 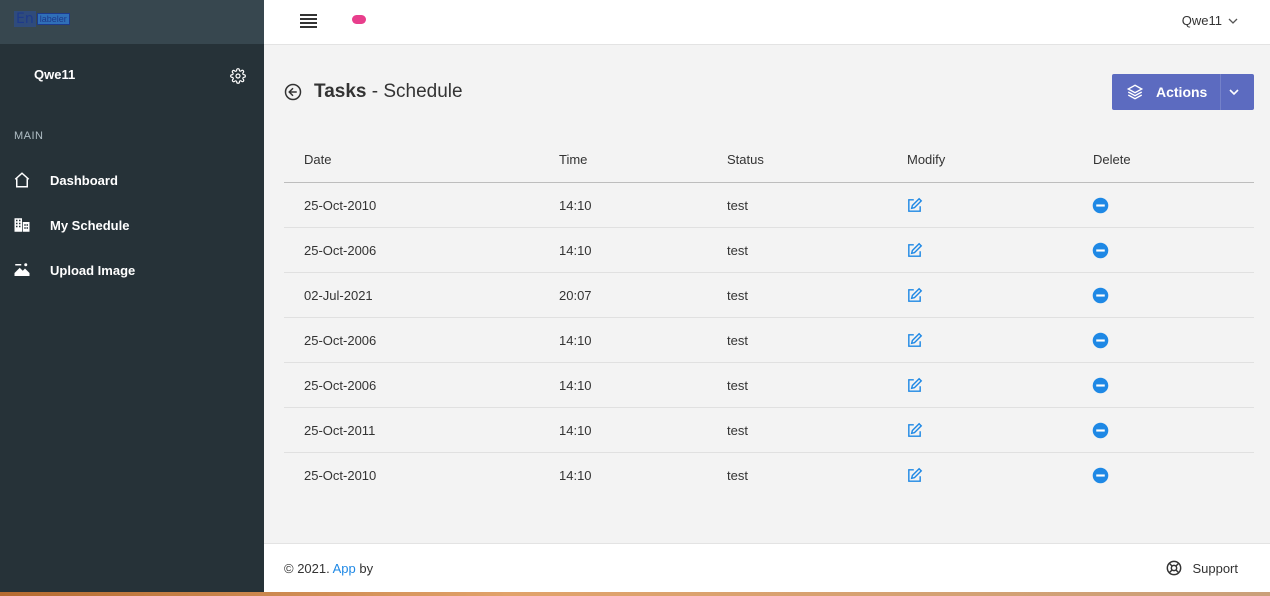 What do you see at coordinates (1112, 159) in the screenshot?
I see `column-header-delete: Delete` at bounding box center [1112, 159].